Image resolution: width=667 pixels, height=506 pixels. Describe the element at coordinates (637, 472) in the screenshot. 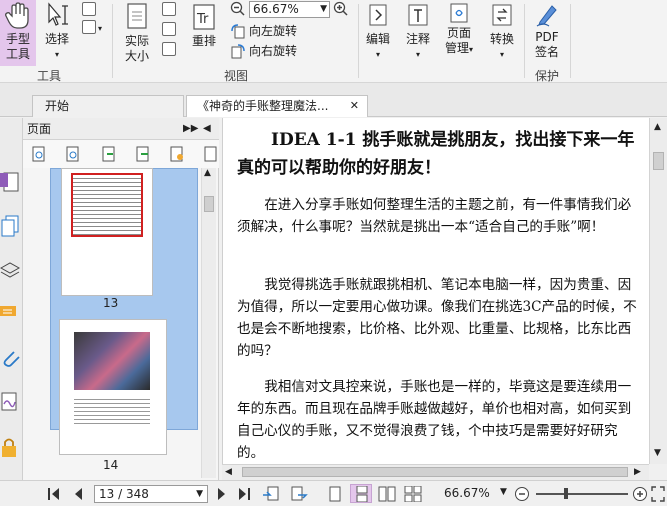

I see `scroll-right-icon: ▶` at that location.